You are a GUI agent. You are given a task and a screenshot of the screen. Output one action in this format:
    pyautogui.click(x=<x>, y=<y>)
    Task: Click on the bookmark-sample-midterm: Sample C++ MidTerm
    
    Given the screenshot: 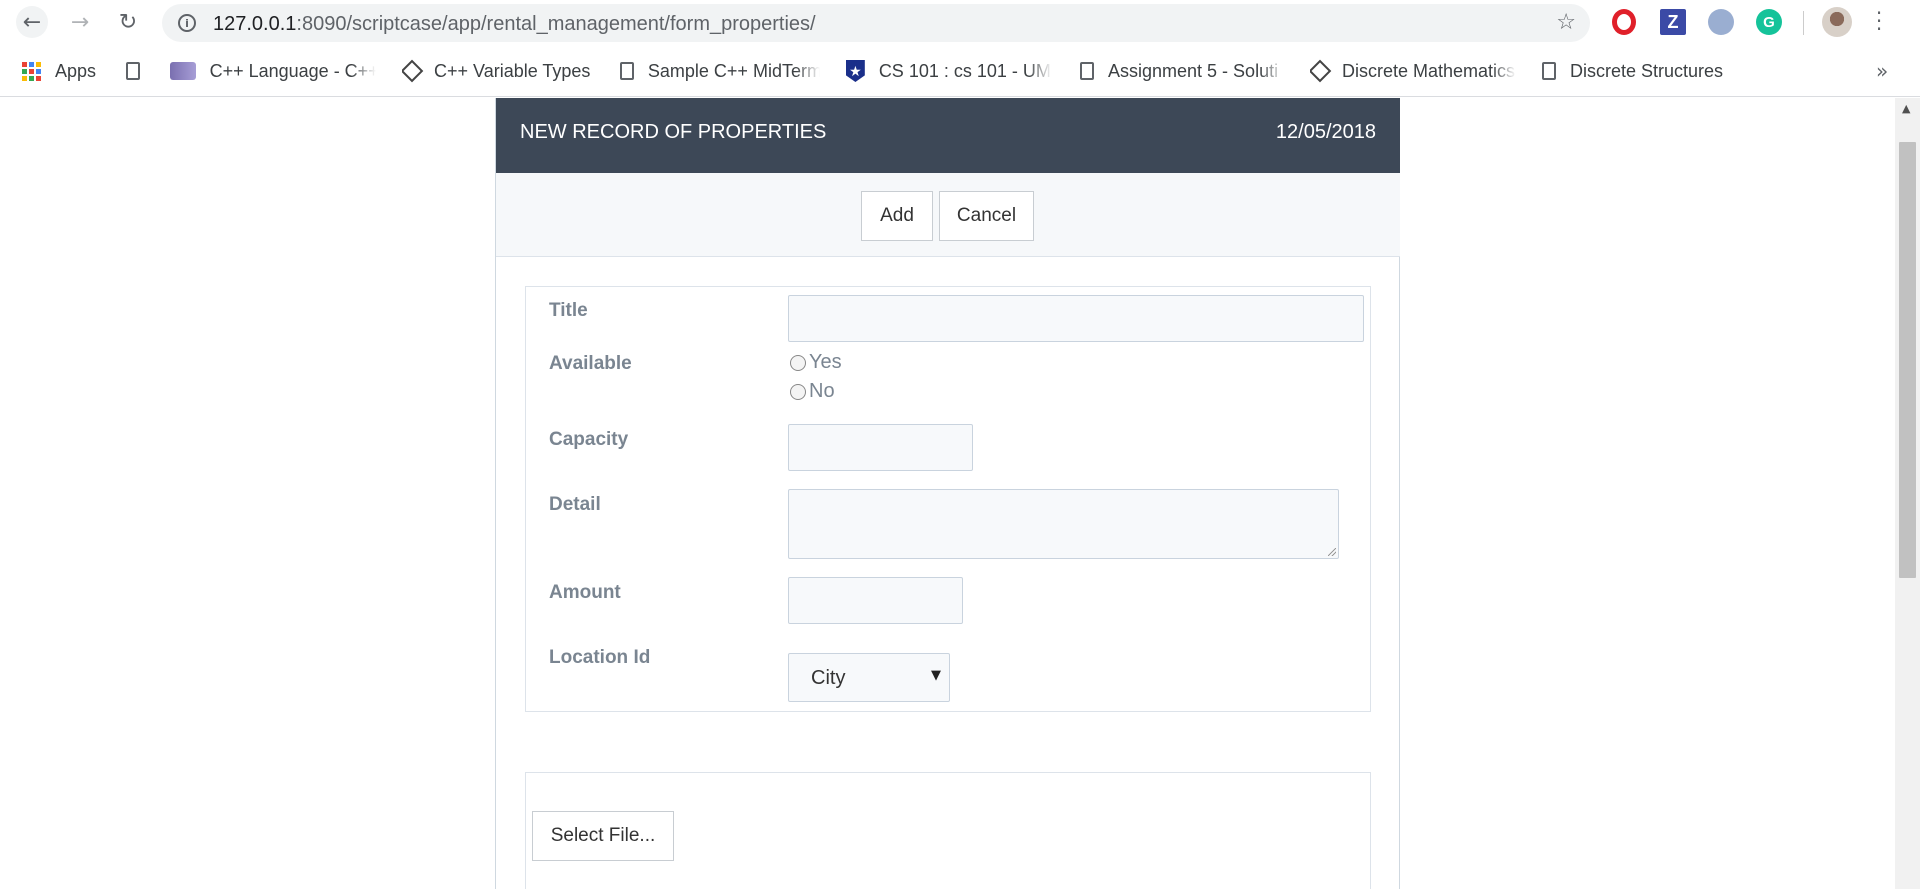 What is the action you would take?
    pyautogui.click(x=720, y=71)
    